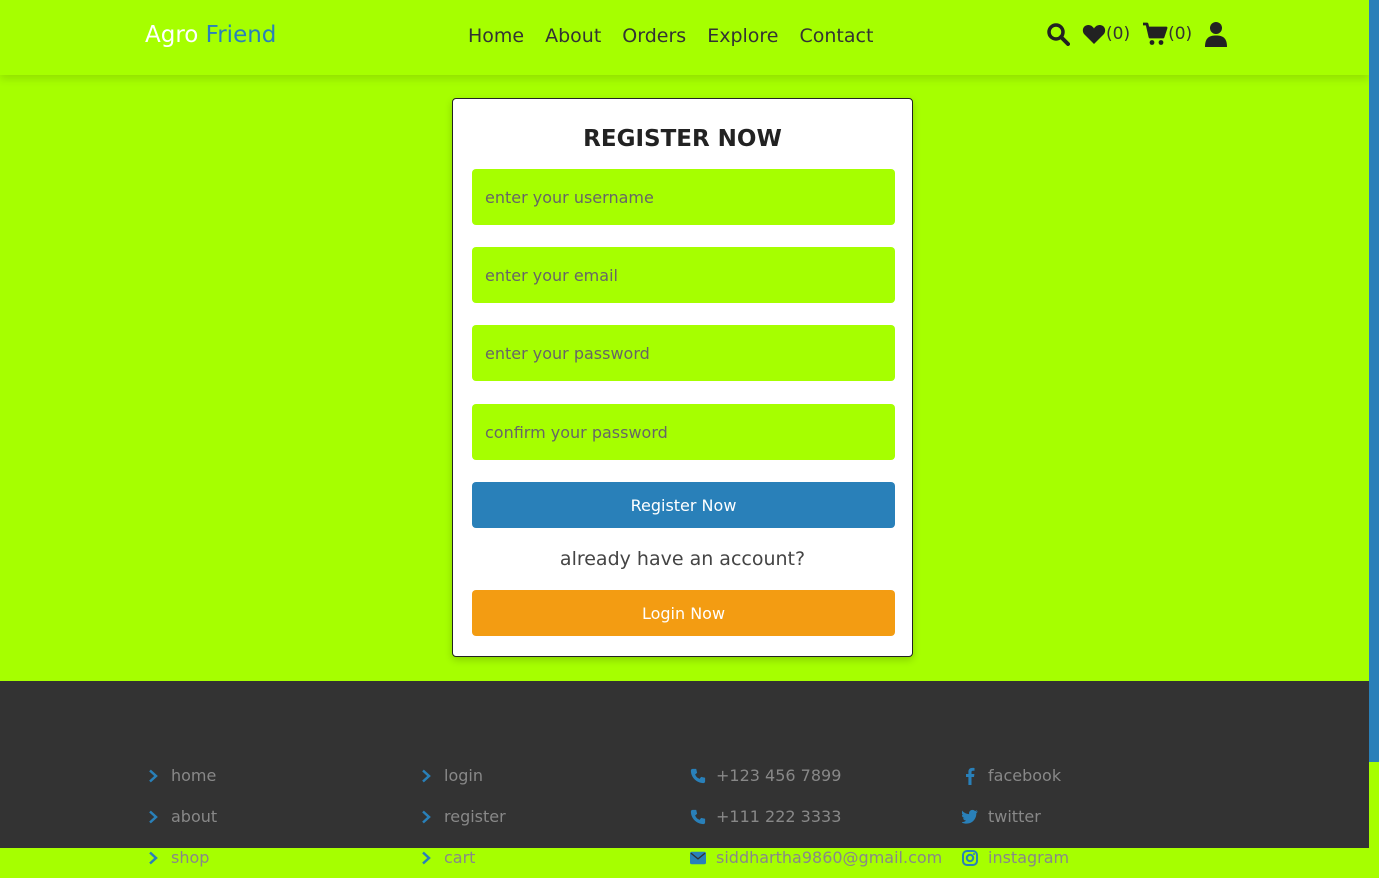 This screenshot has width=1379, height=878. I want to click on wishlist-link: (0), so click(1106, 34).